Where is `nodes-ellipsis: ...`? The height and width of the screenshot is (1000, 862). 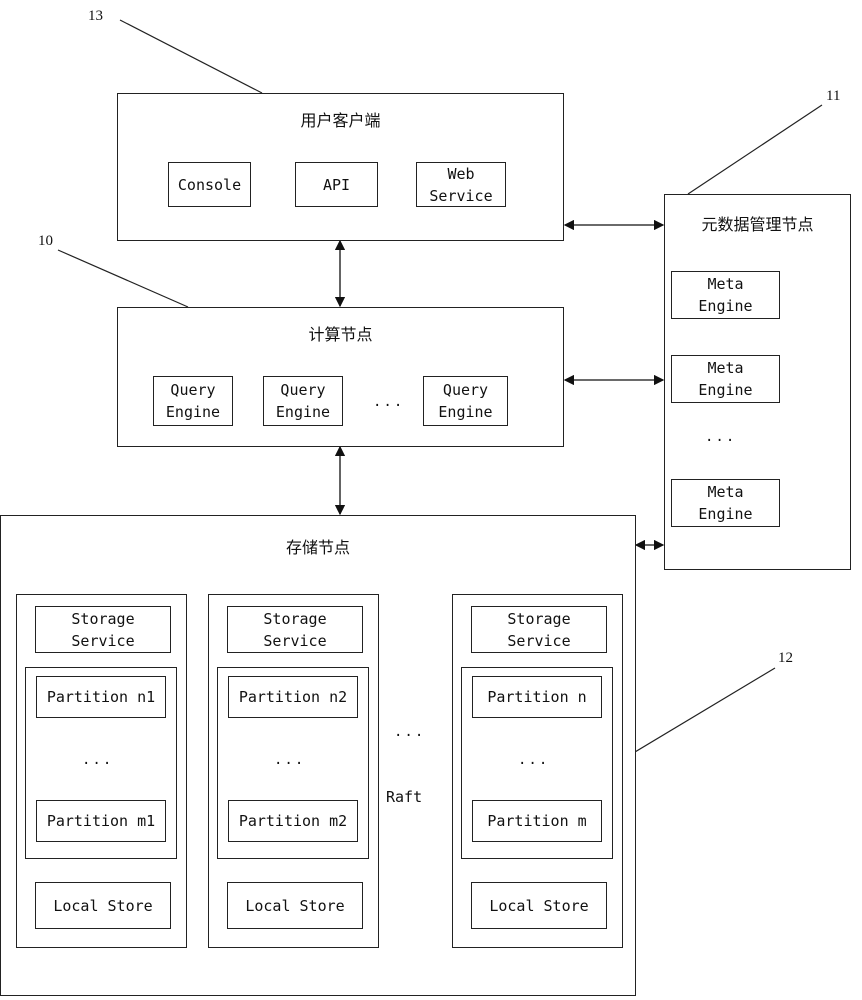 nodes-ellipsis: ... is located at coordinates (410, 732).